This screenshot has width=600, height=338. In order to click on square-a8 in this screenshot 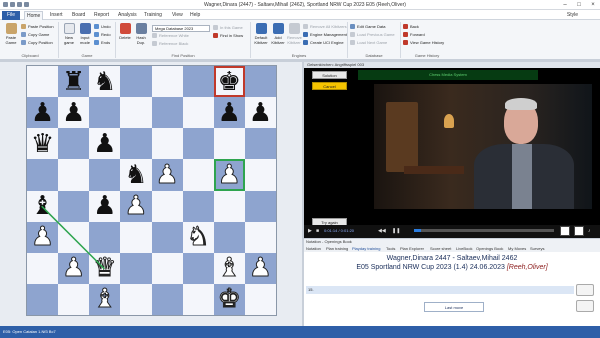, I will do `click(43, 82)`.